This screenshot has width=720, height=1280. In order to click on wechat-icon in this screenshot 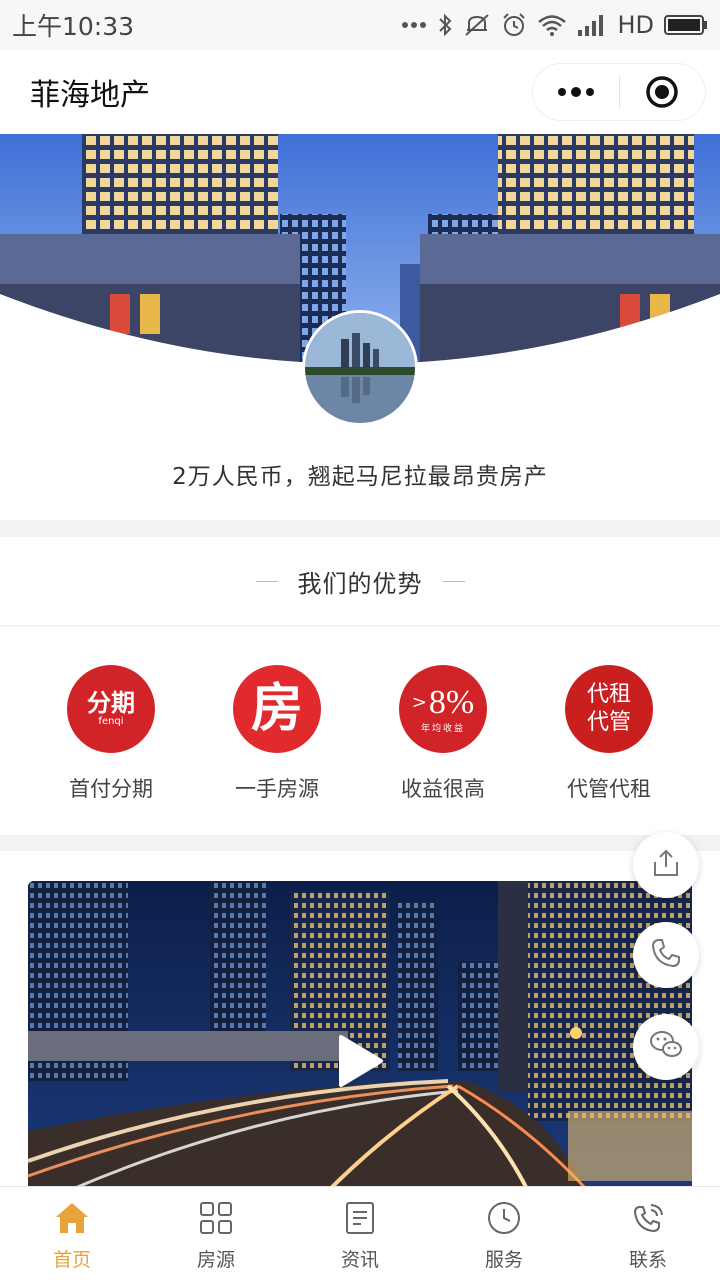, I will do `click(666, 1047)`.